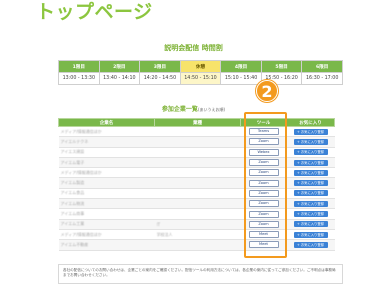 The height and width of the screenshot is (287, 387). I want to click on break-time: 14:50 - 15:10, so click(200, 78).